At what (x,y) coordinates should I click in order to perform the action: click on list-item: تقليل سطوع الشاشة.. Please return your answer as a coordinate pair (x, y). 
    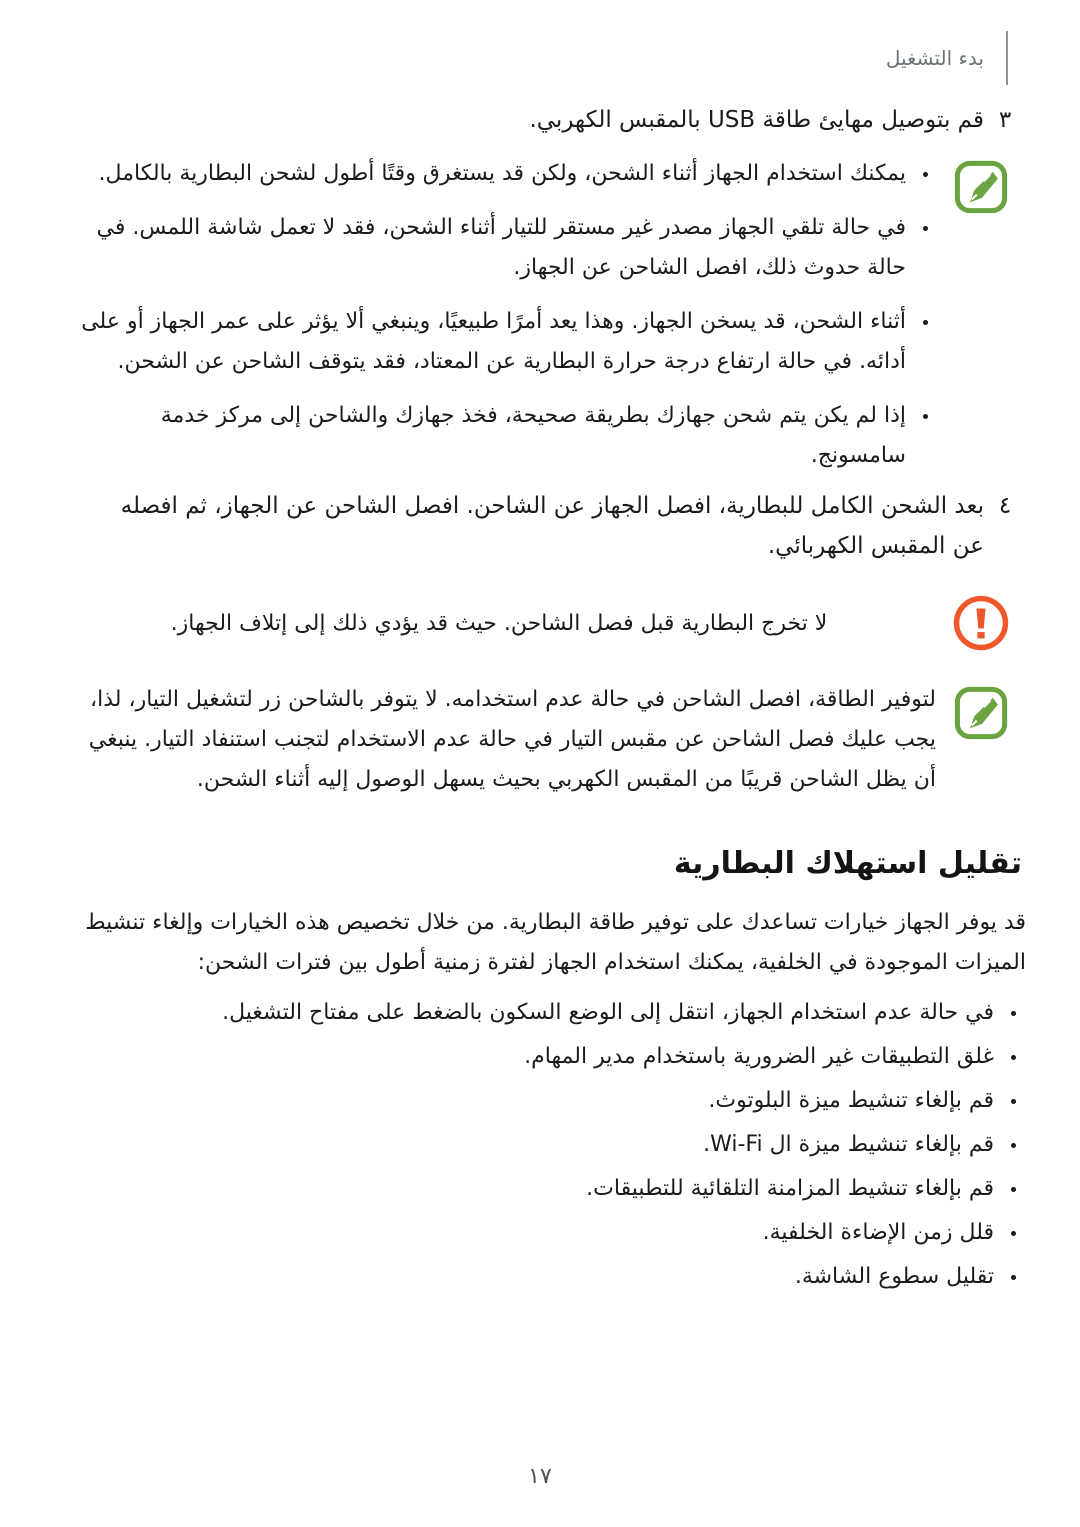
    Looking at the image, I should click on (540, 1277).